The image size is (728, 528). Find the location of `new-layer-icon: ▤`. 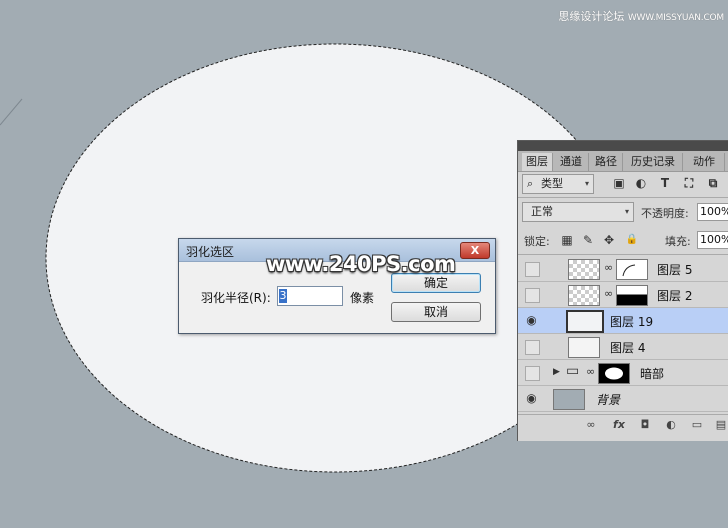

new-layer-icon: ▤ is located at coordinates (721, 425).